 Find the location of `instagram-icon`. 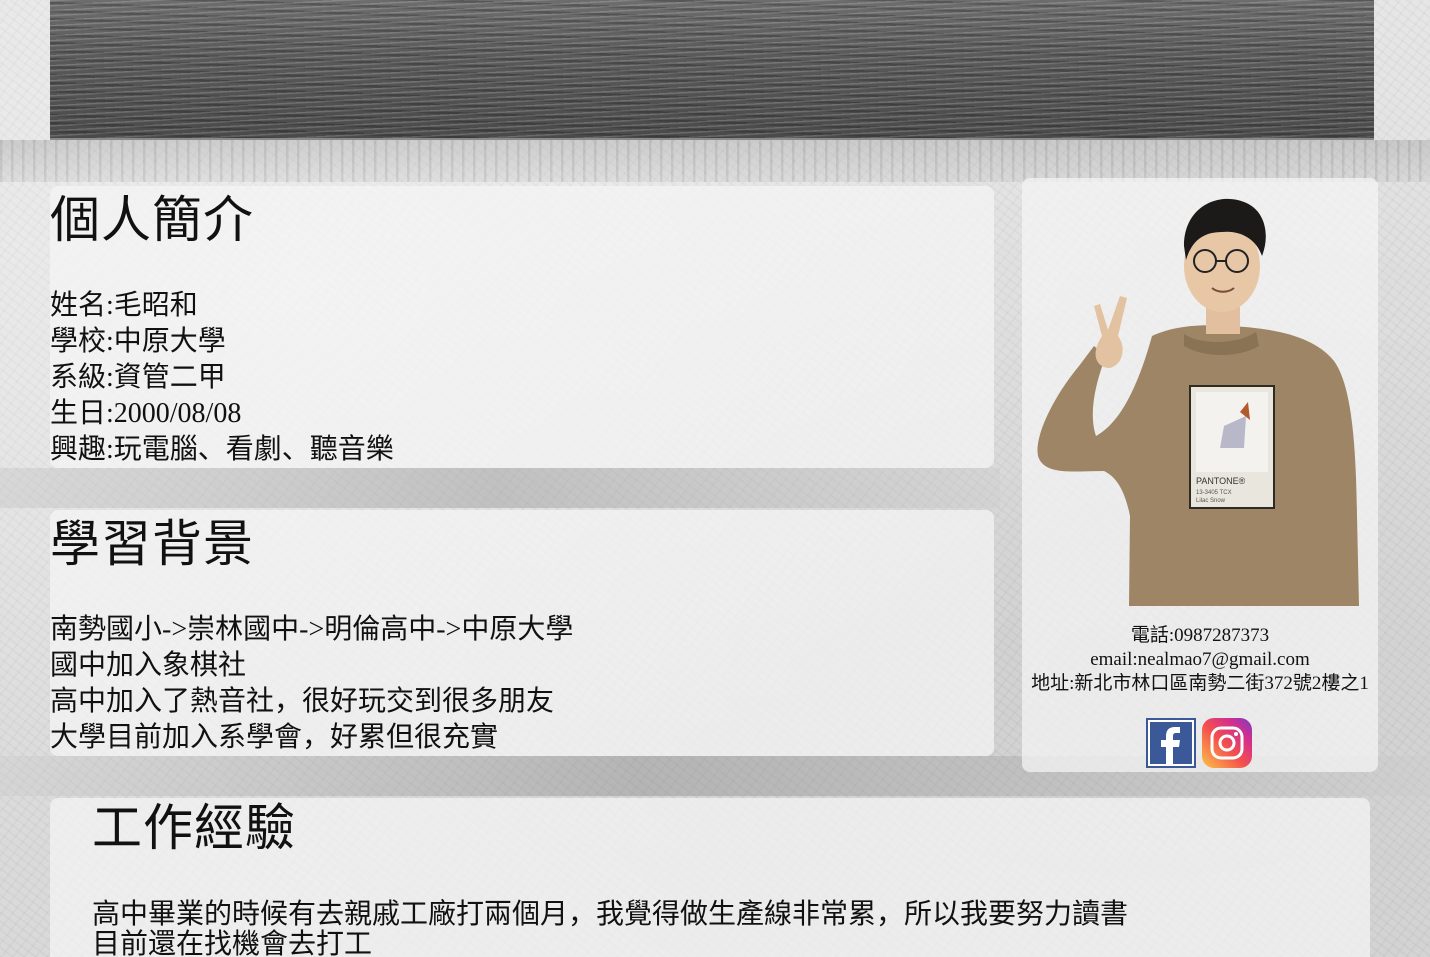

instagram-icon is located at coordinates (1227, 743).